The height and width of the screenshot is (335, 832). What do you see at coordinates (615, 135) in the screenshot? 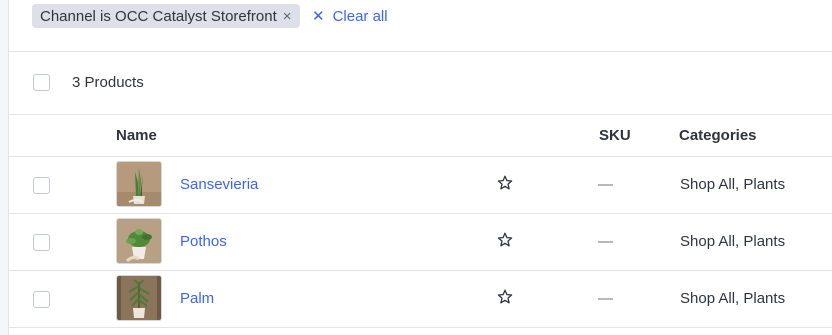
I see `column-header-sku: SKU` at bounding box center [615, 135].